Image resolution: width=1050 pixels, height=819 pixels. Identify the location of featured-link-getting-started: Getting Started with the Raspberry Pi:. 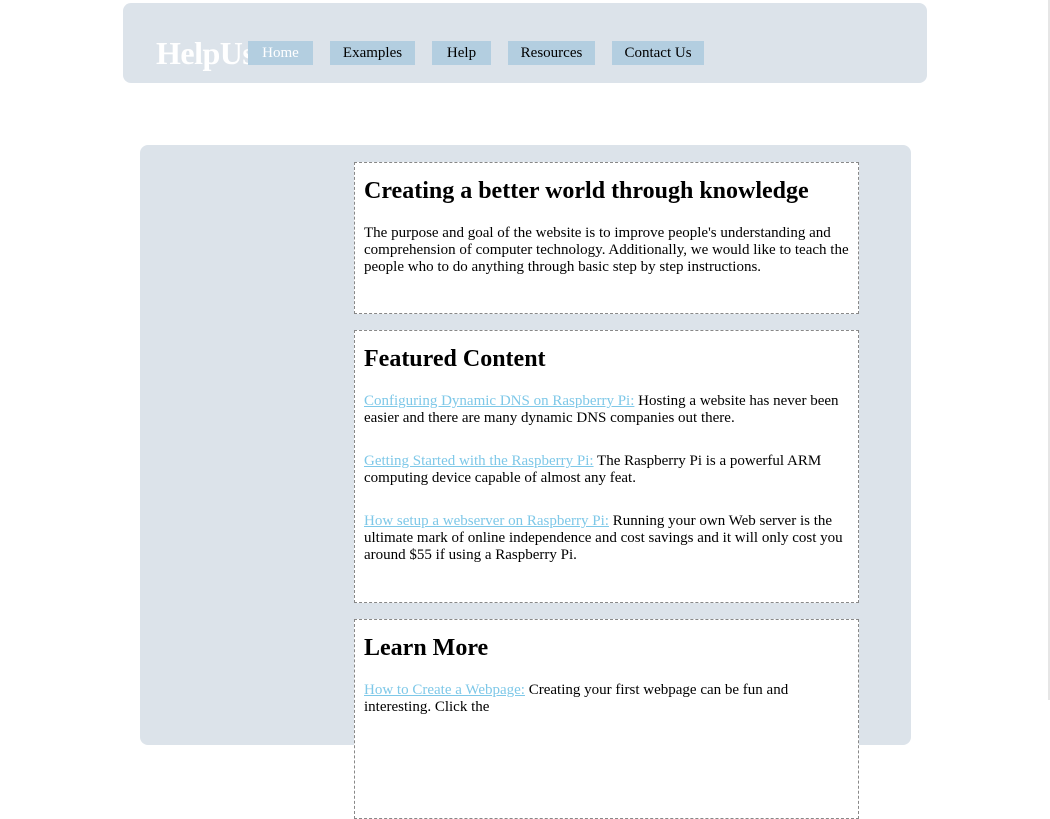
(479, 461).